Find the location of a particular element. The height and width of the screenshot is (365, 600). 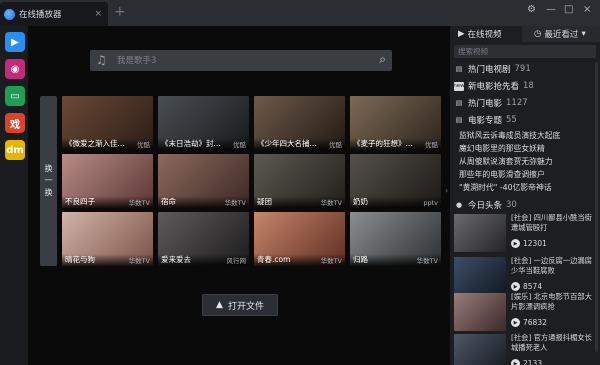

video-tile: 《末日浩劫》封... 优酷 is located at coordinates (203, 123).